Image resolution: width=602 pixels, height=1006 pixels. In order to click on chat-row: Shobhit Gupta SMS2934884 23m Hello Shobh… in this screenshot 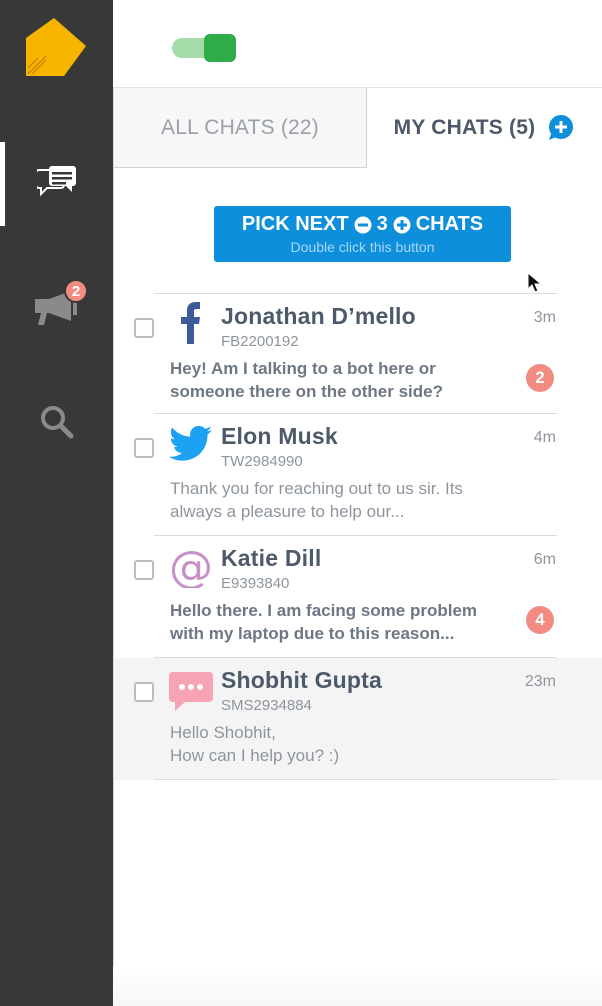, I will do `click(358, 719)`.